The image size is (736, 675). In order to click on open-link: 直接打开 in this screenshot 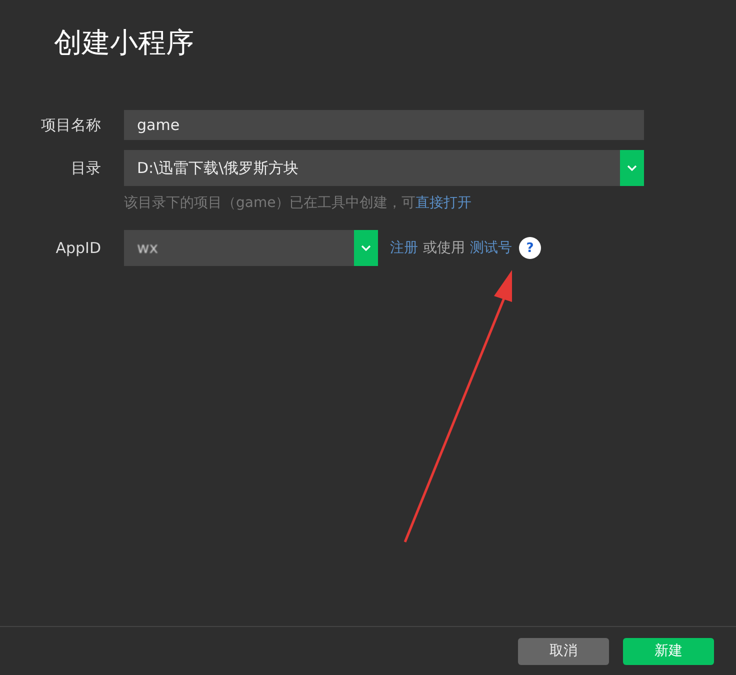, I will do `click(444, 203)`.